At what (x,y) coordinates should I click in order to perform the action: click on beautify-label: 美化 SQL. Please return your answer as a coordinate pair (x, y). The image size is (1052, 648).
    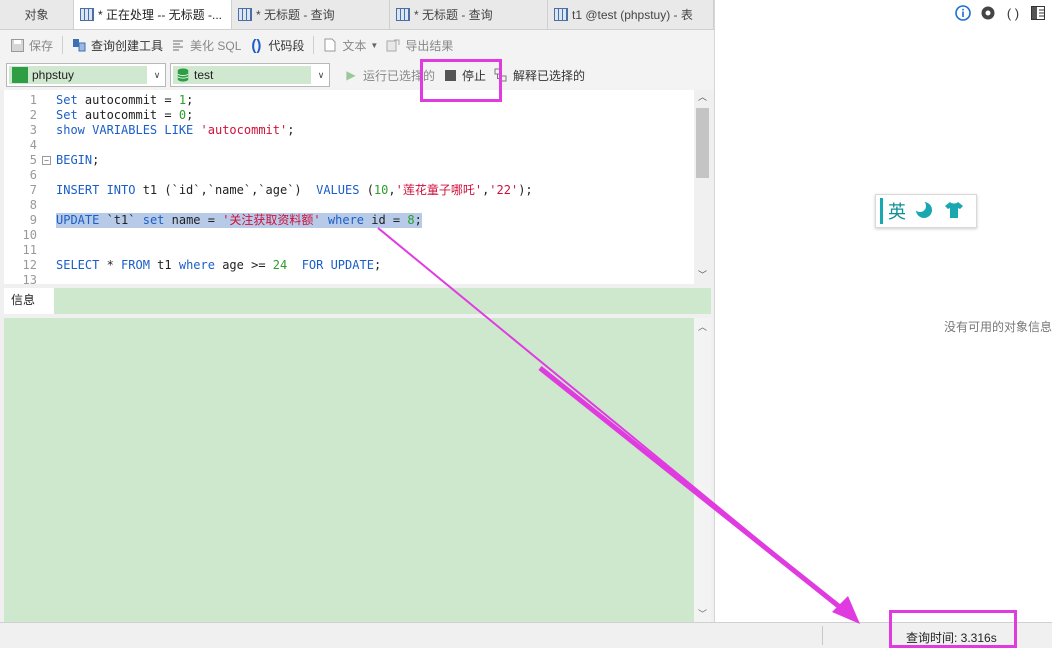
    Looking at the image, I should click on (216, 45).